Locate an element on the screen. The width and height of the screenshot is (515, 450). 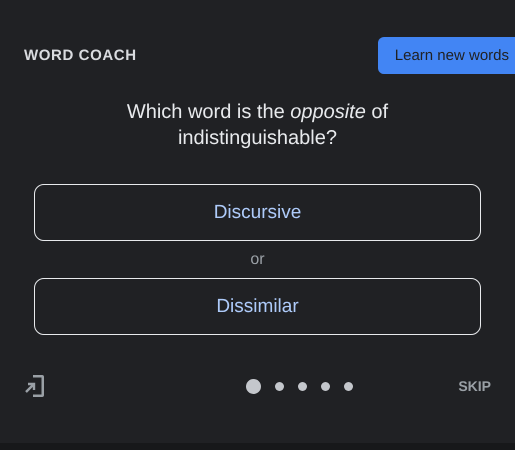
learn-button: Learn new words is located at coordinates (446, 55).